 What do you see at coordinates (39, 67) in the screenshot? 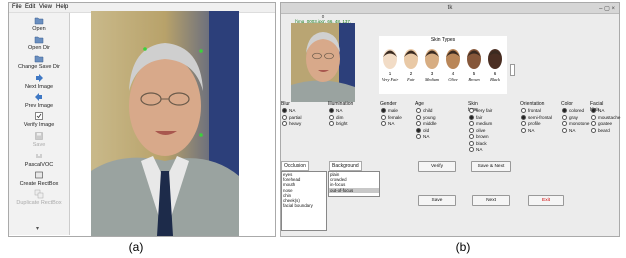
I see `tool-label: Change Save Dir` at bounding box center [39, 67].